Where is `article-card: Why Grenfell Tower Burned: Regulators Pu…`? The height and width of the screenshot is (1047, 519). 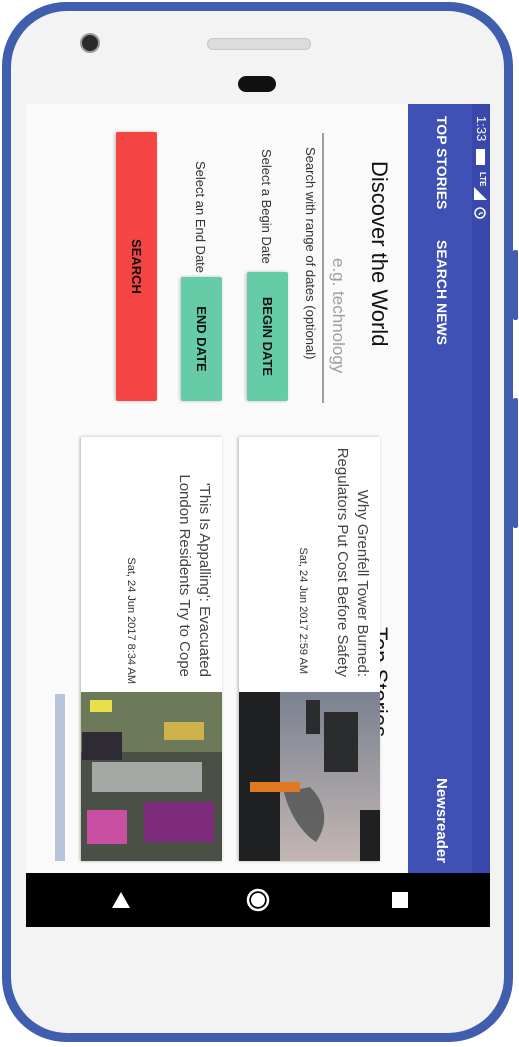
article-card: Why Grenfell Tower Burned: Regulators Pu… is located at coordinates (309, 649).